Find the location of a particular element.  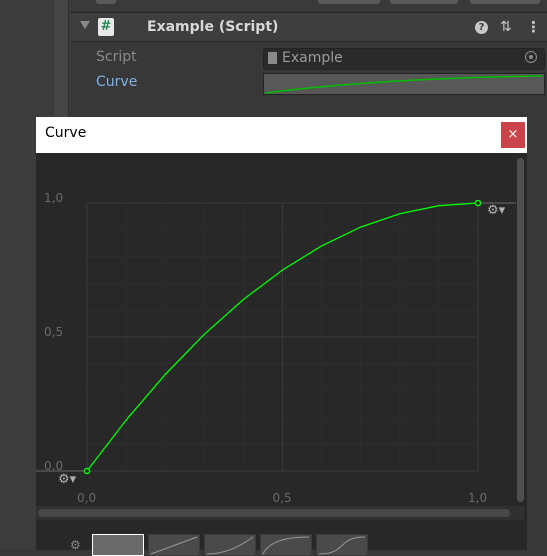

presets-icon: ⇅ is located at coordinates (506, 27).